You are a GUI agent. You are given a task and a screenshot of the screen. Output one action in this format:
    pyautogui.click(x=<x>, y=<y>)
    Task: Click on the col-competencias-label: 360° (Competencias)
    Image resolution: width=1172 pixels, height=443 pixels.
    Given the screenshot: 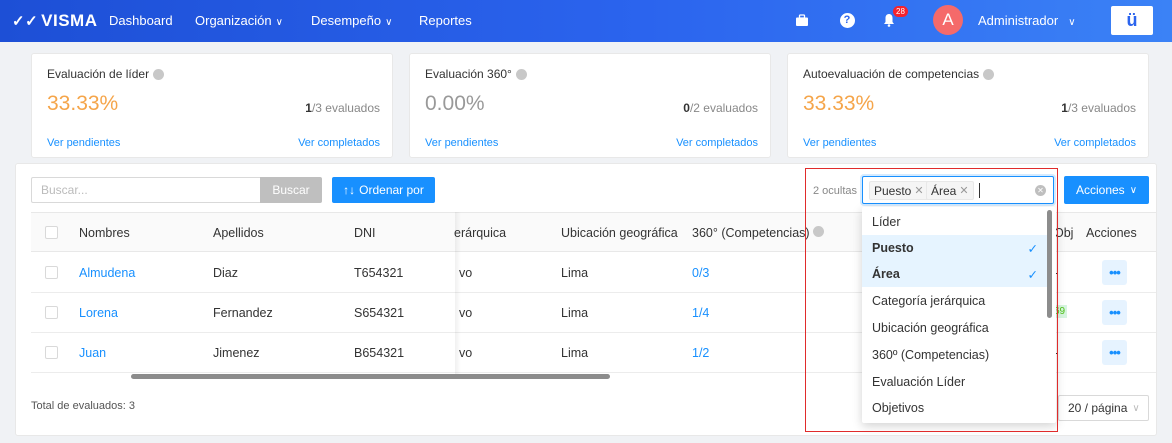 What is the action you would take?
    pyautogui.click(x=751, y=233)
    